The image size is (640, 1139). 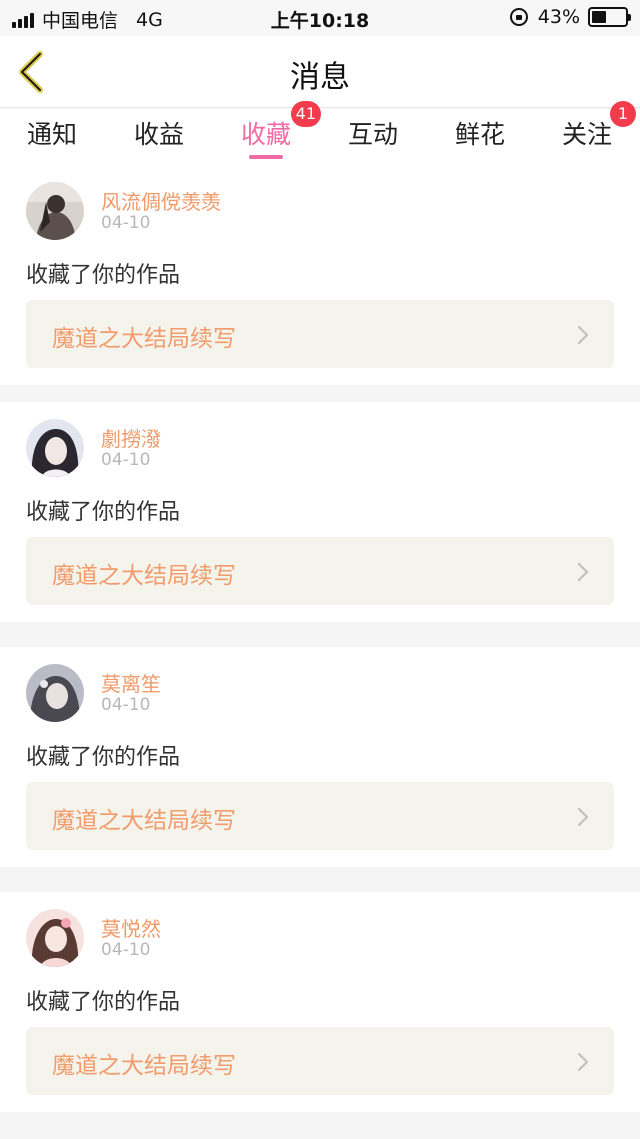 I want to click on status-bar: 中国电信 4G 上午10:18 43%, so click(x=320, y=18).